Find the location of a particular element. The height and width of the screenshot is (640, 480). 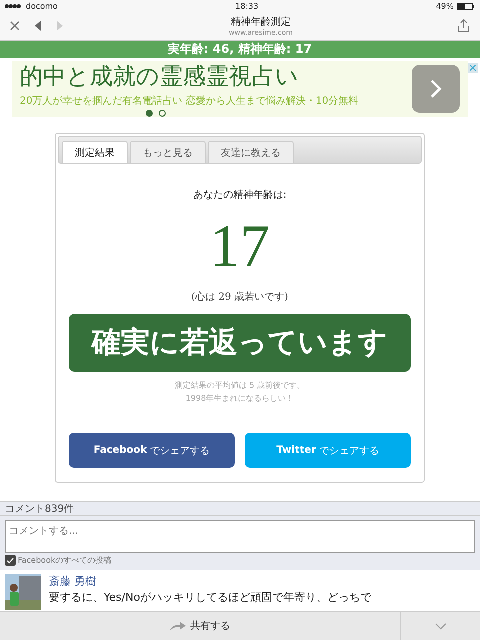

age-difference: (心は 29 歳若いです) is located at coordinates (240, 297).